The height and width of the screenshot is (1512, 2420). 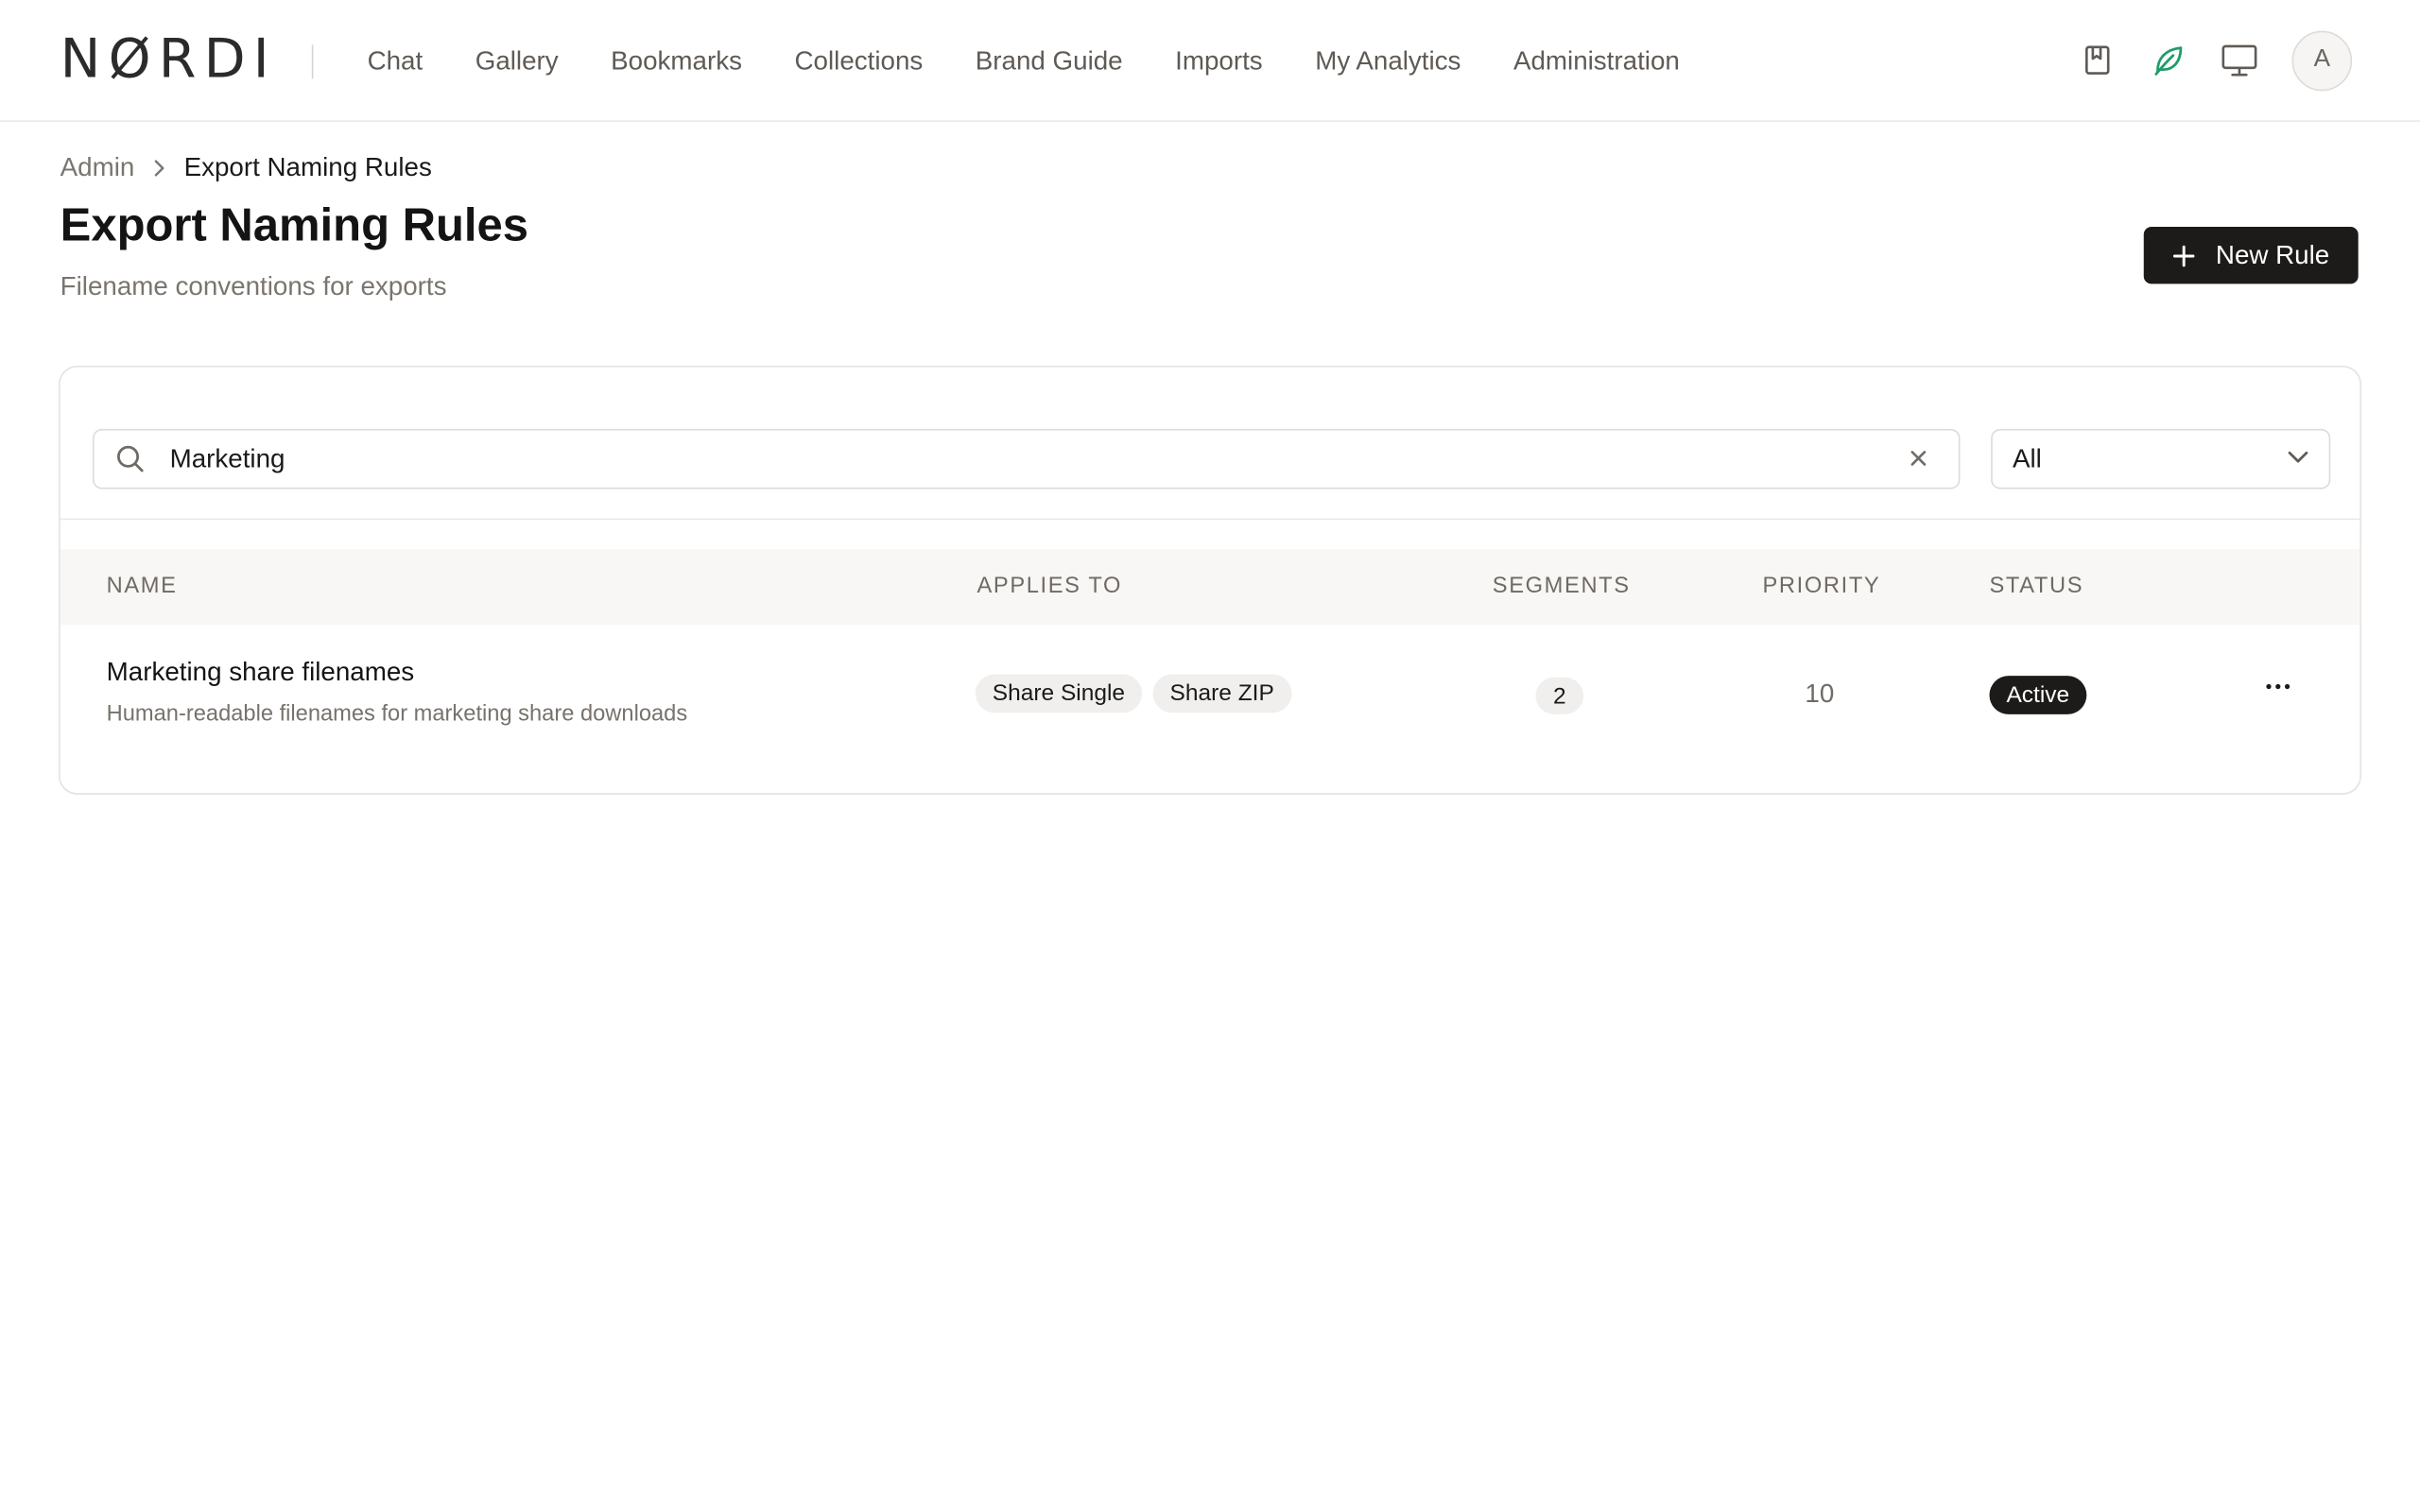 I want to click on search-input, so click(x=1015, y=458).